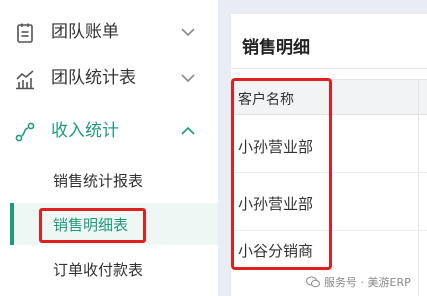 The width and height of the screenshot is (427, 296). I want to click on sidebar-subitem-order-payments: 订单收付款表, so click(109, 270).